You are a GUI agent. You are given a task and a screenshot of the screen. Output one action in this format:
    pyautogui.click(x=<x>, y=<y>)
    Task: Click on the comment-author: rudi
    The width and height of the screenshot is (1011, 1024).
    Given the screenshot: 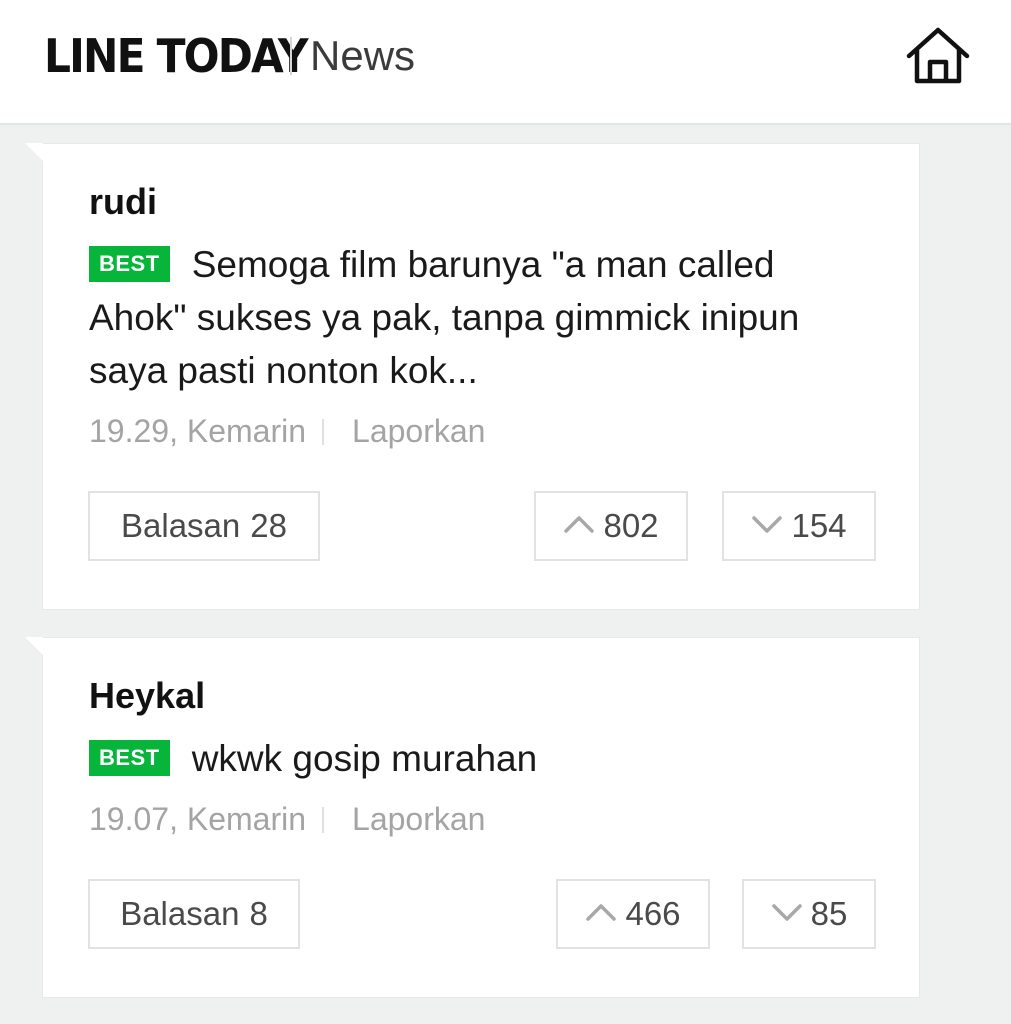 What is the action you would take?
    pyautogui.click(x=123, y=202)
    